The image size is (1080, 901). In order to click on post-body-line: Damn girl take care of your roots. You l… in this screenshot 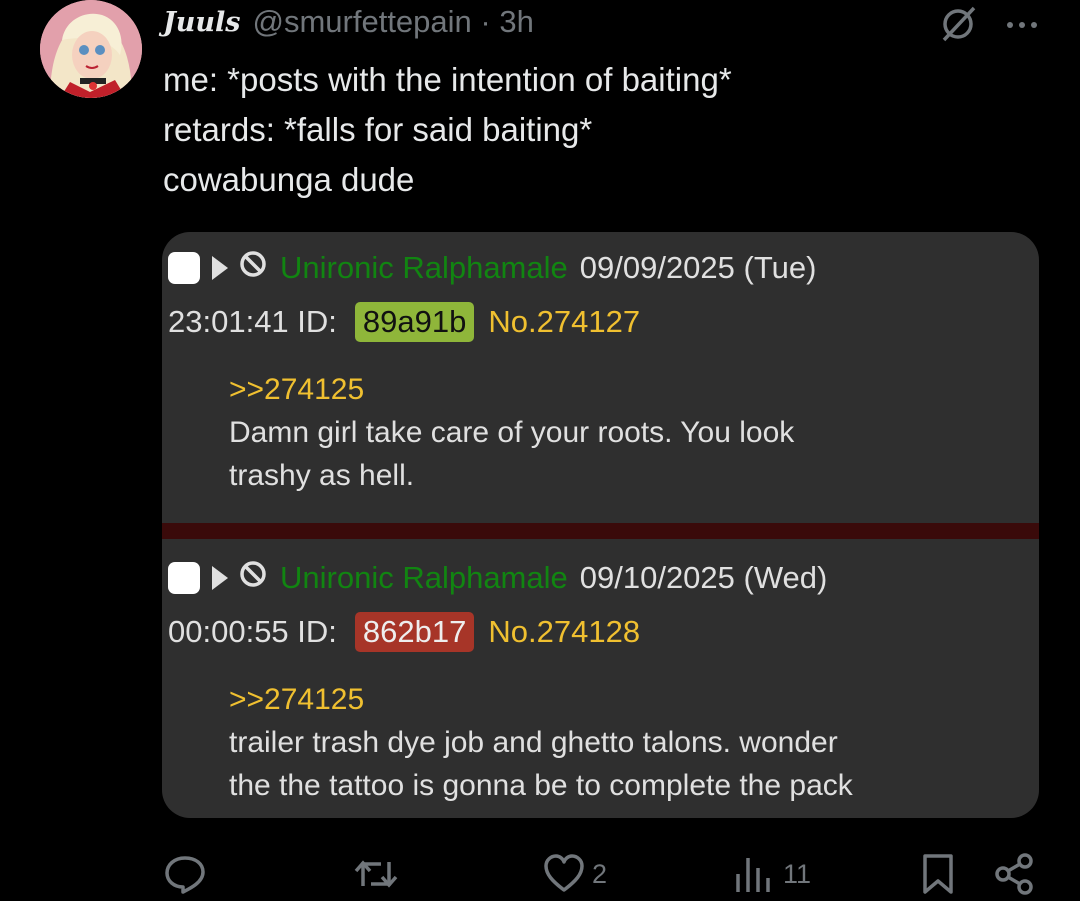, I will do `click(512, 432)`.